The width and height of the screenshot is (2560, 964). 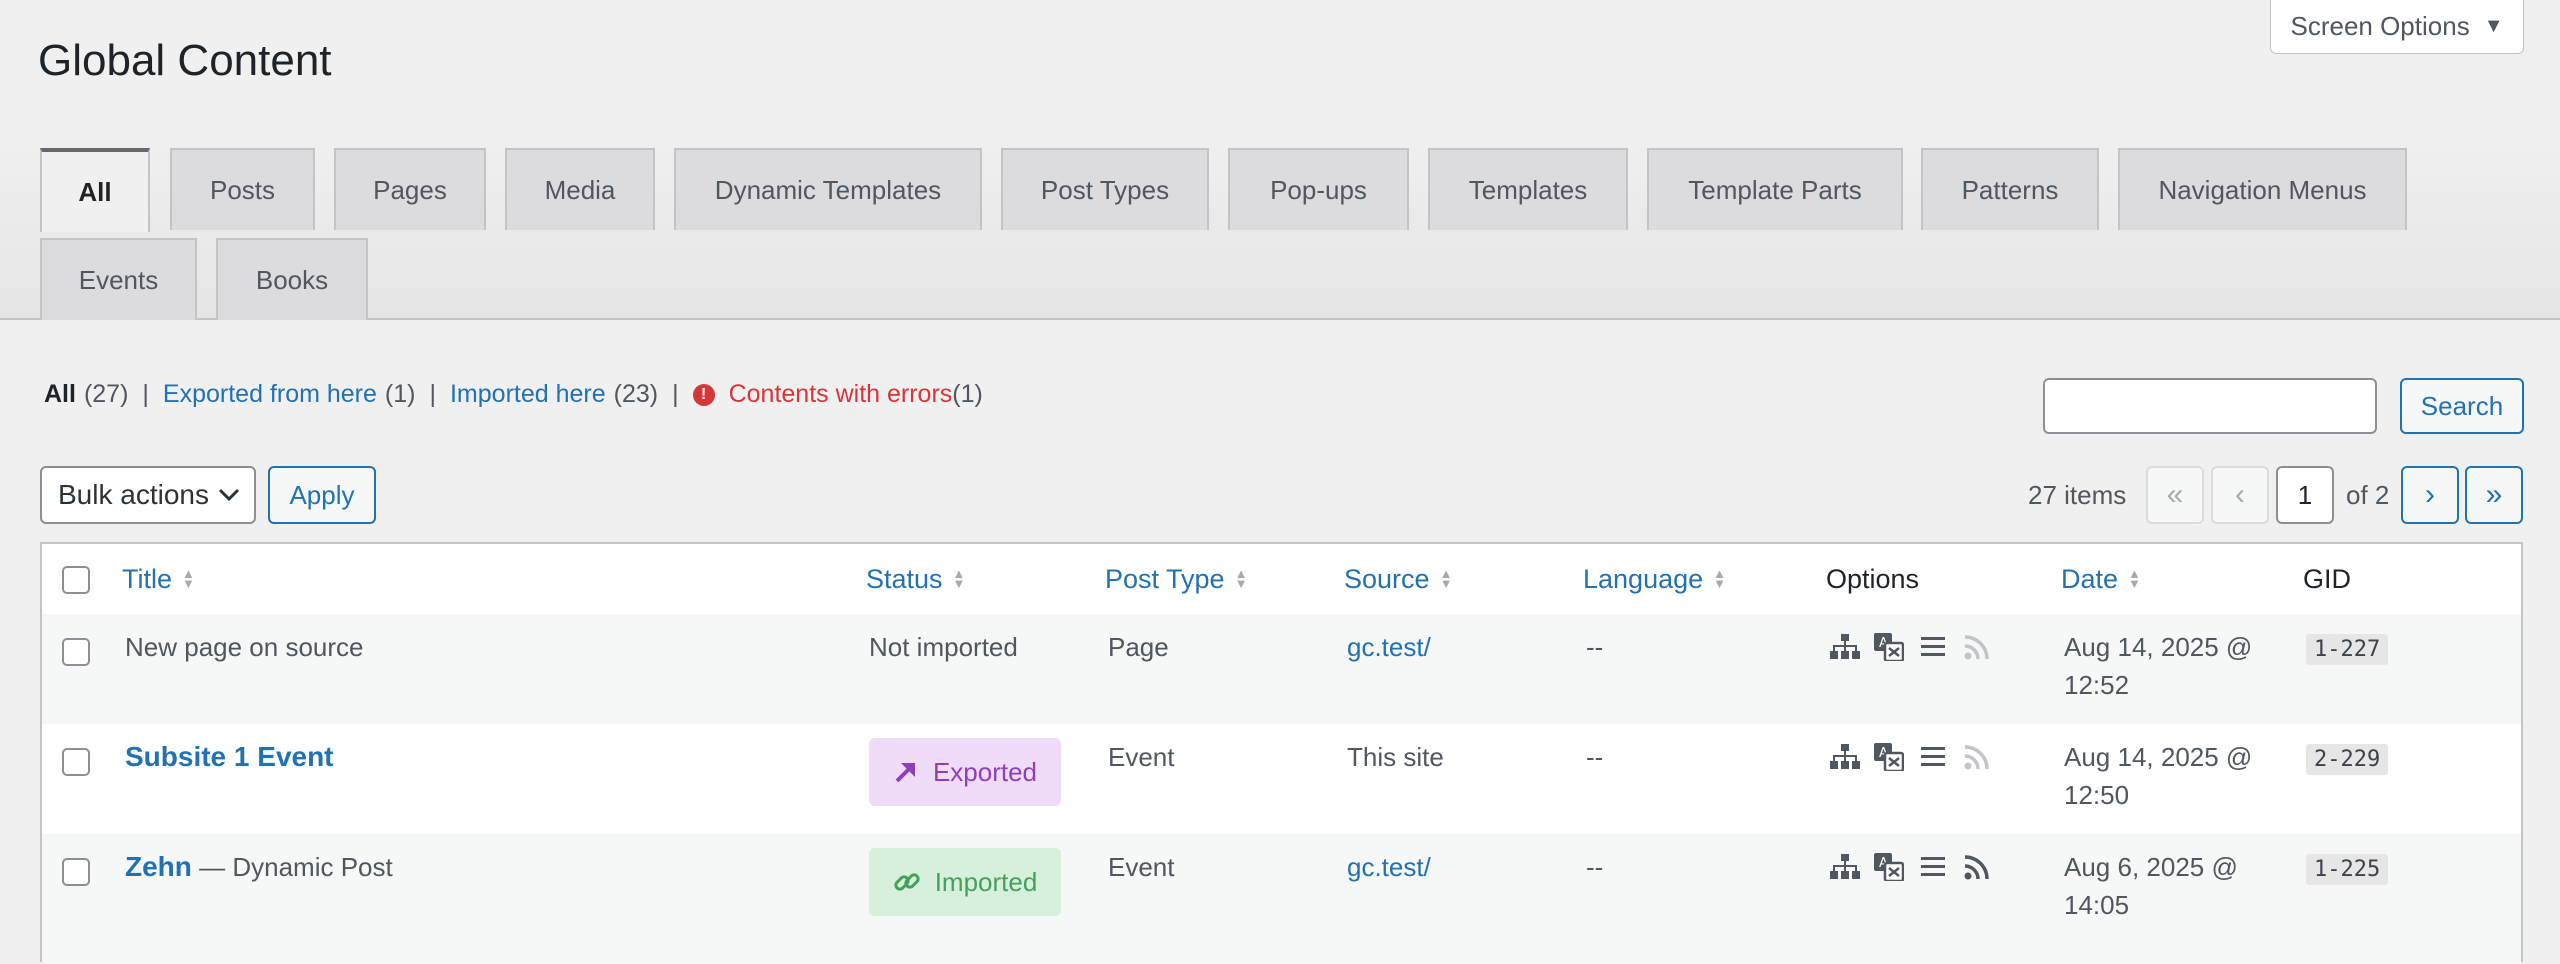 I want to click on tab-all: All, so click(x=95, y=190).